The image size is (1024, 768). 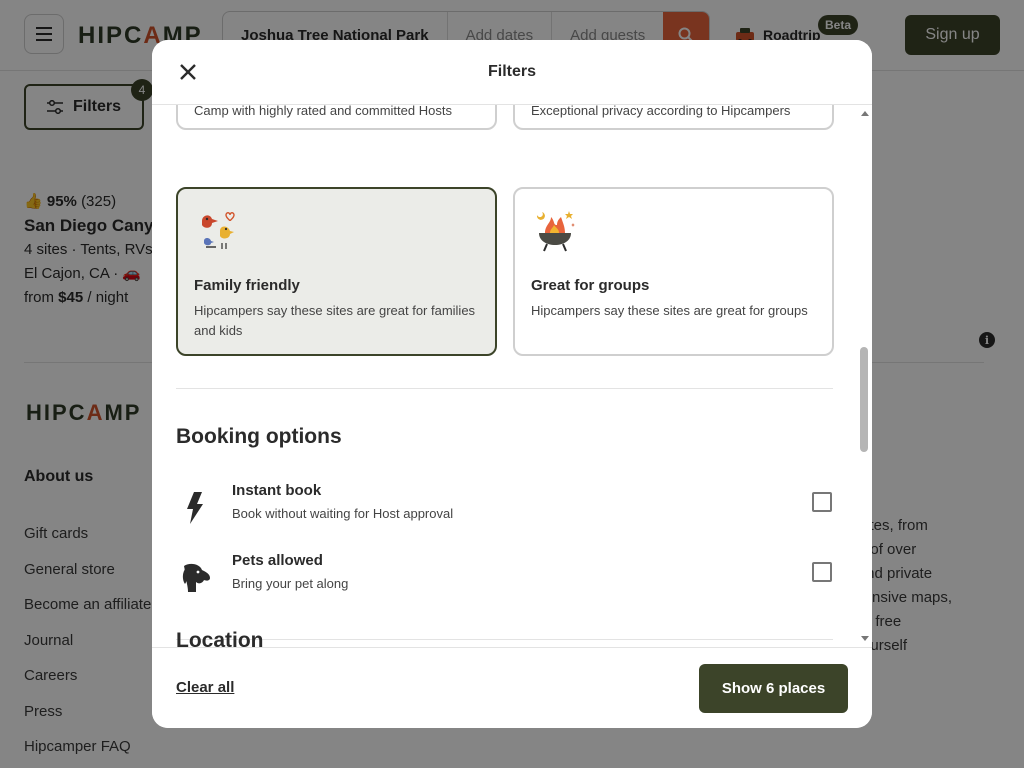 I want to click on location-heading: Location, so click(x=220, y=638).